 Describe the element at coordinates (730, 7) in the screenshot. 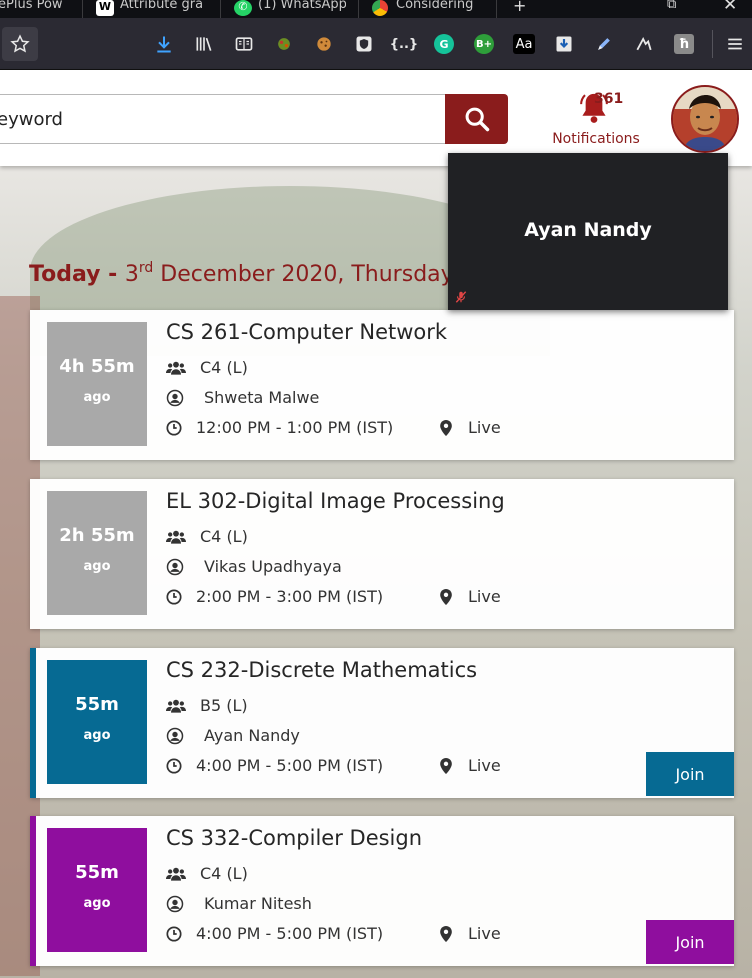

I see `close-window-icon: ✕` at that location.